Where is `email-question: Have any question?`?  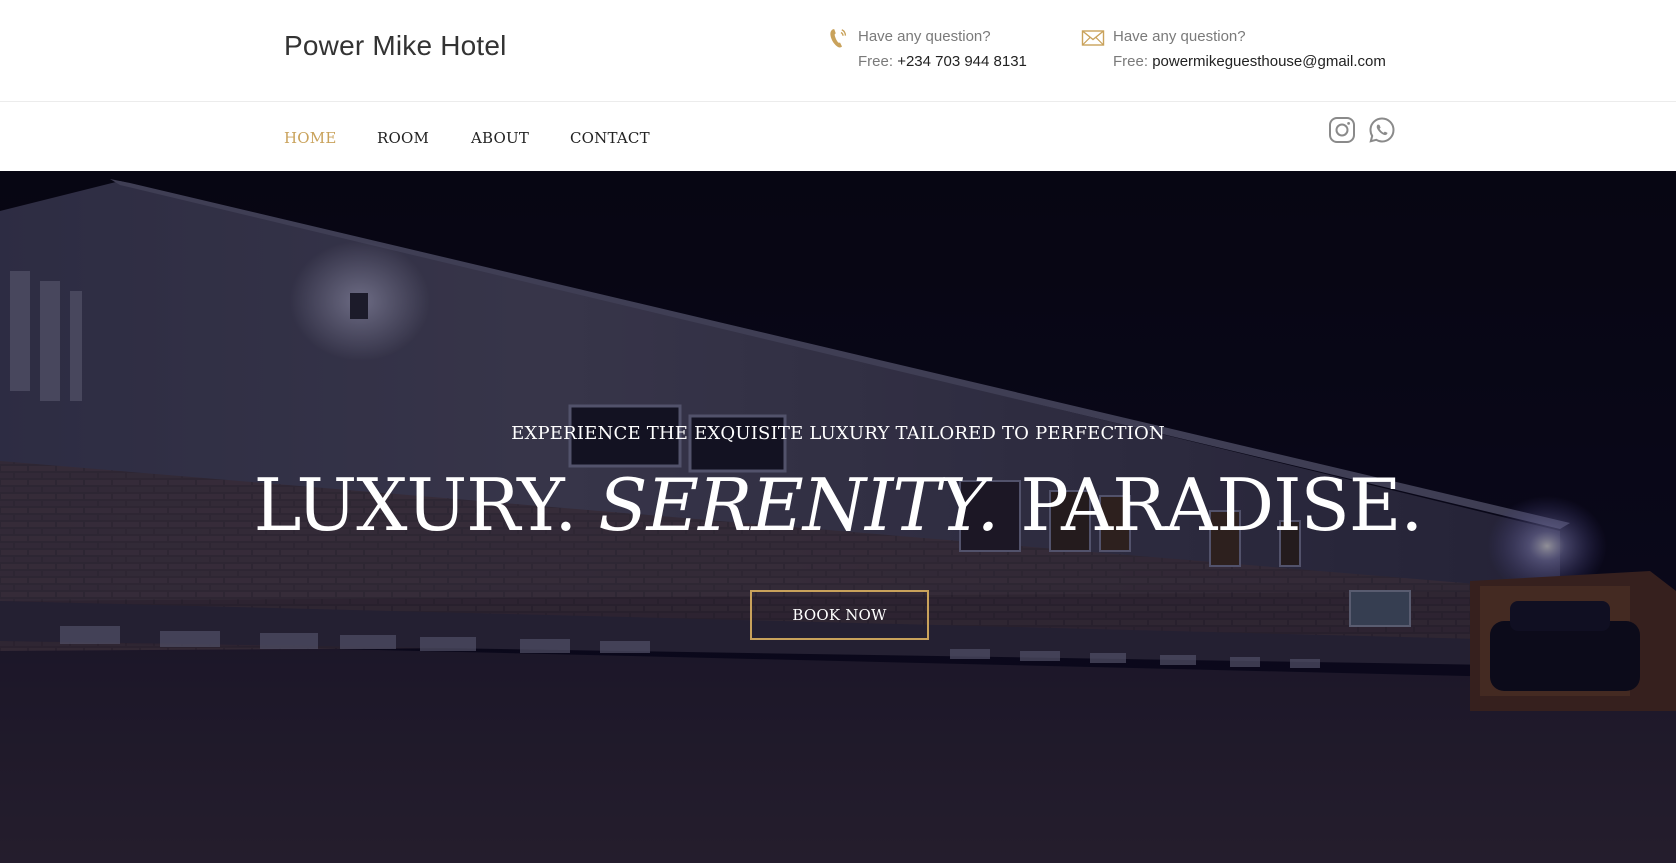
email-question: Have any question? is located at coordinates (1179, 36).